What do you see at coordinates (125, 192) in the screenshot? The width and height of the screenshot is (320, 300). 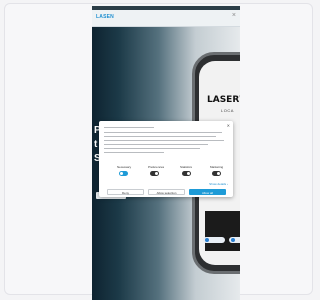 I see `deny-button: Deny` at bounding box center [125, 192].